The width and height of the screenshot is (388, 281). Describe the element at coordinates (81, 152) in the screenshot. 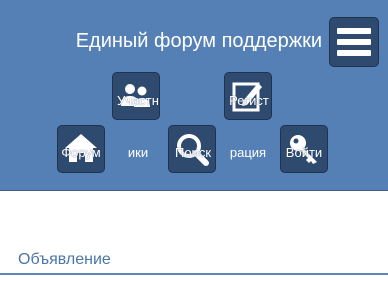

I see `nav-label-forum: Форум` at that location.